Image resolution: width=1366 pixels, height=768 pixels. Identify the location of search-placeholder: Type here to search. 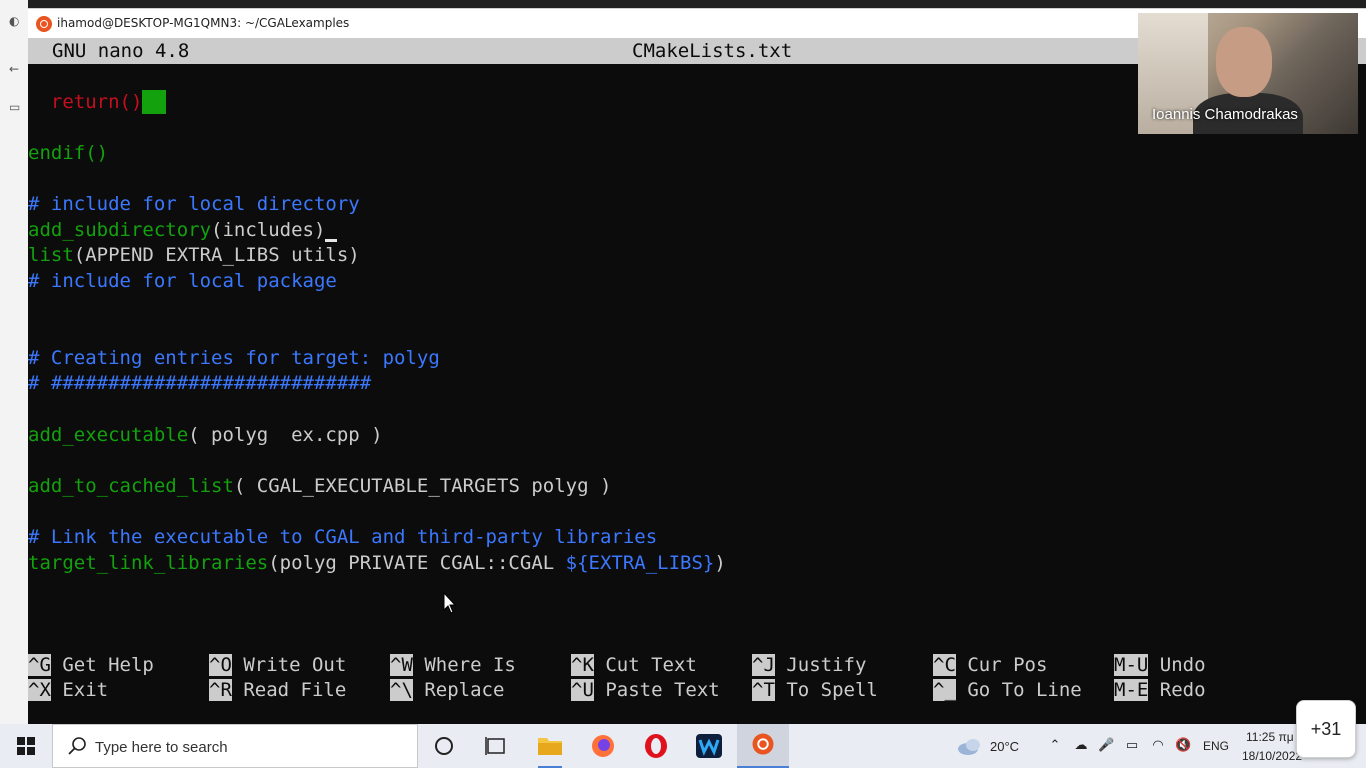
(161, 747).